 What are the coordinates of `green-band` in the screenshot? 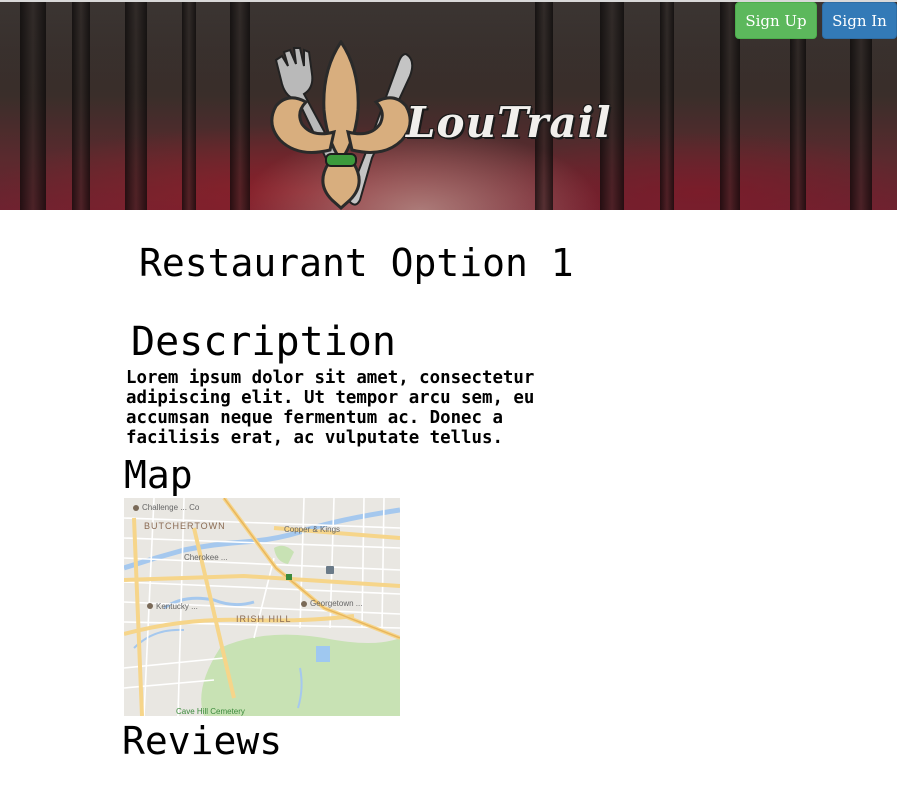 It's located at (341, 160).